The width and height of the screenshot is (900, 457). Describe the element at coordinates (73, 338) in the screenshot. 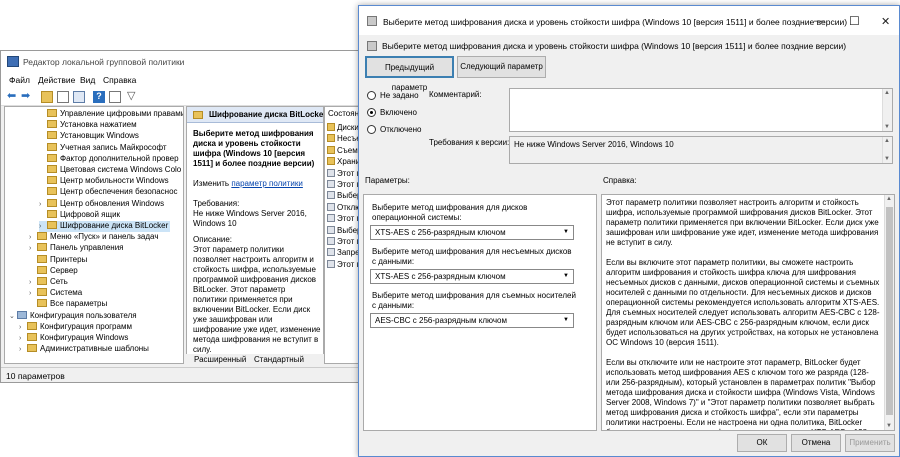

I see `tree-item: › Конфигурация Windows` at that location.